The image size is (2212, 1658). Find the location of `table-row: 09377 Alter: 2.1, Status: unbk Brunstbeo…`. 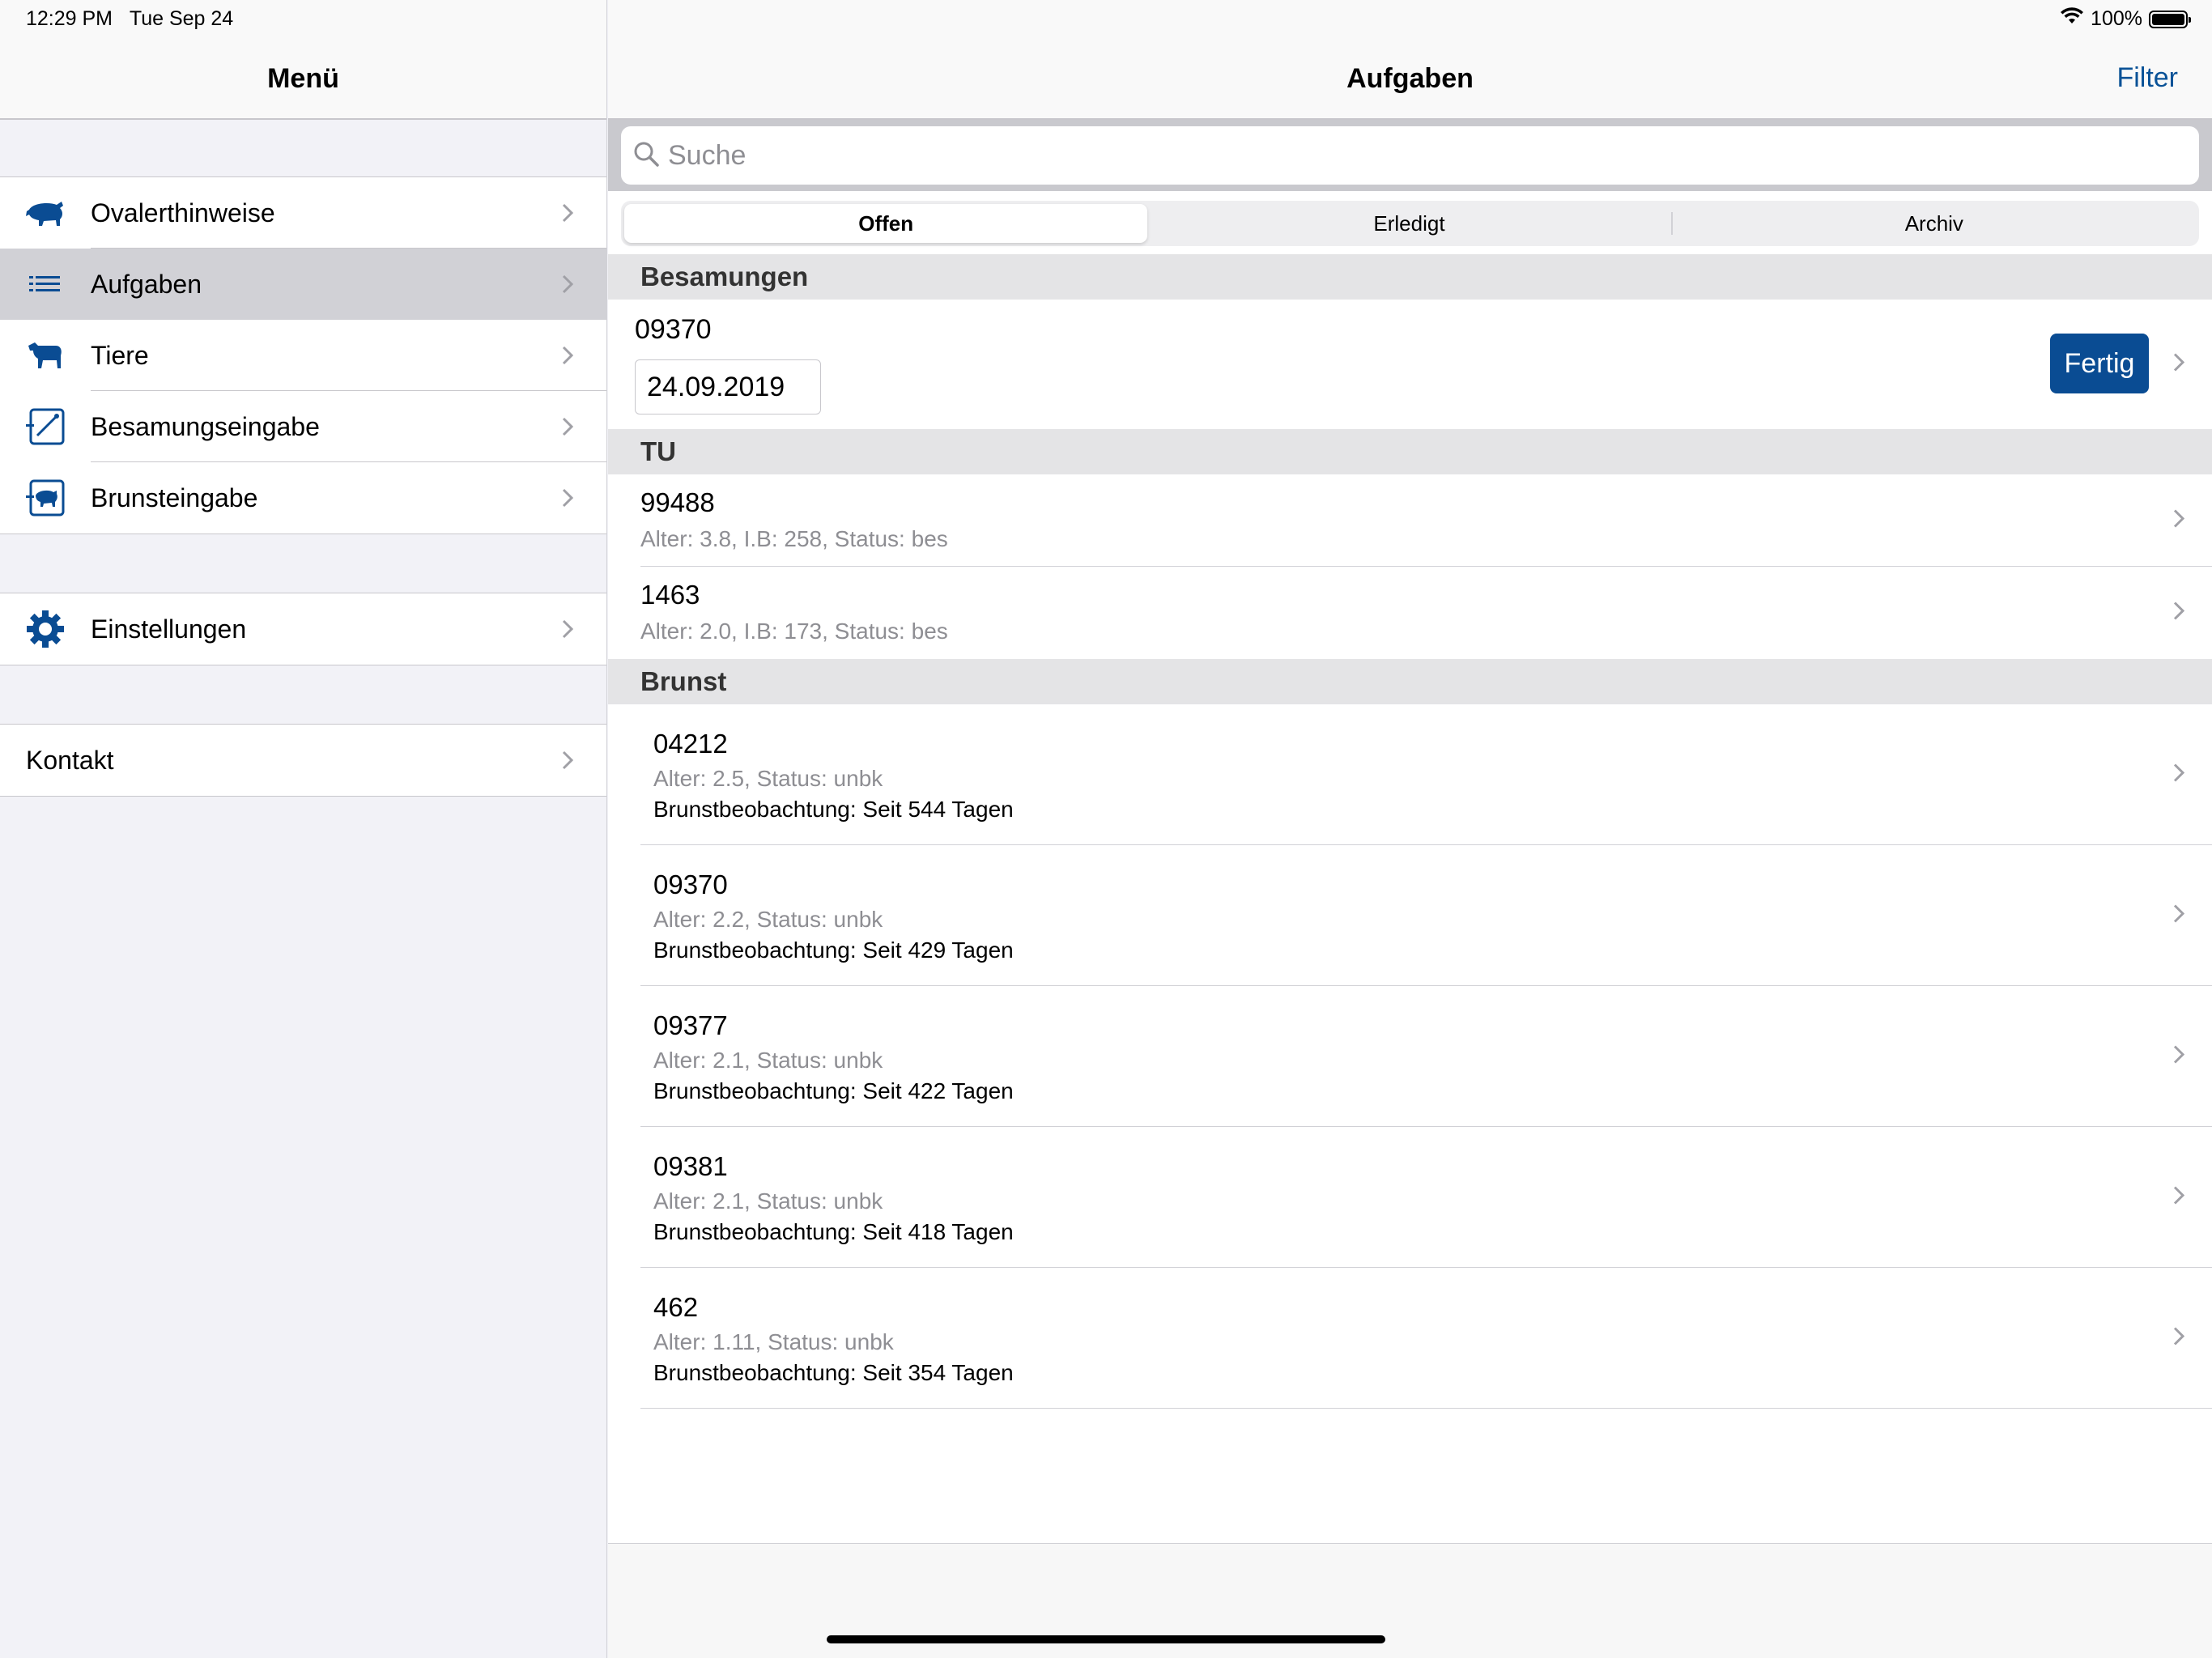

table-row: 09377 Alter: 2.1, Status: unbk Brunstbeo… is located at coordinates (1410, 1056).